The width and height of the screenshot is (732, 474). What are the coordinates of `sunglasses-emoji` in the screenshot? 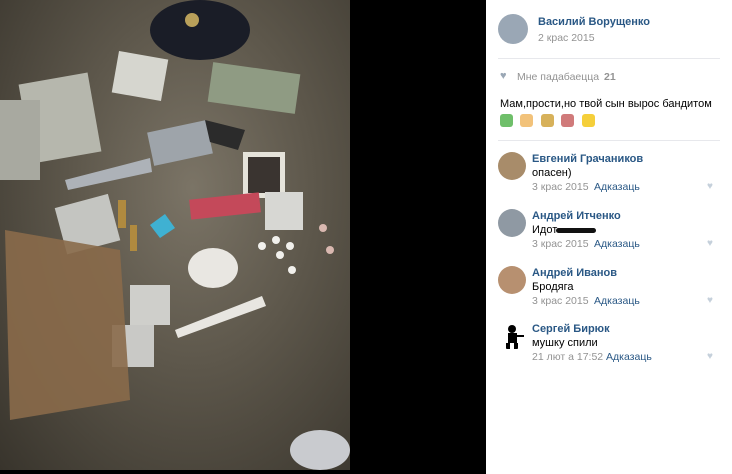 It's located at (588, 121).